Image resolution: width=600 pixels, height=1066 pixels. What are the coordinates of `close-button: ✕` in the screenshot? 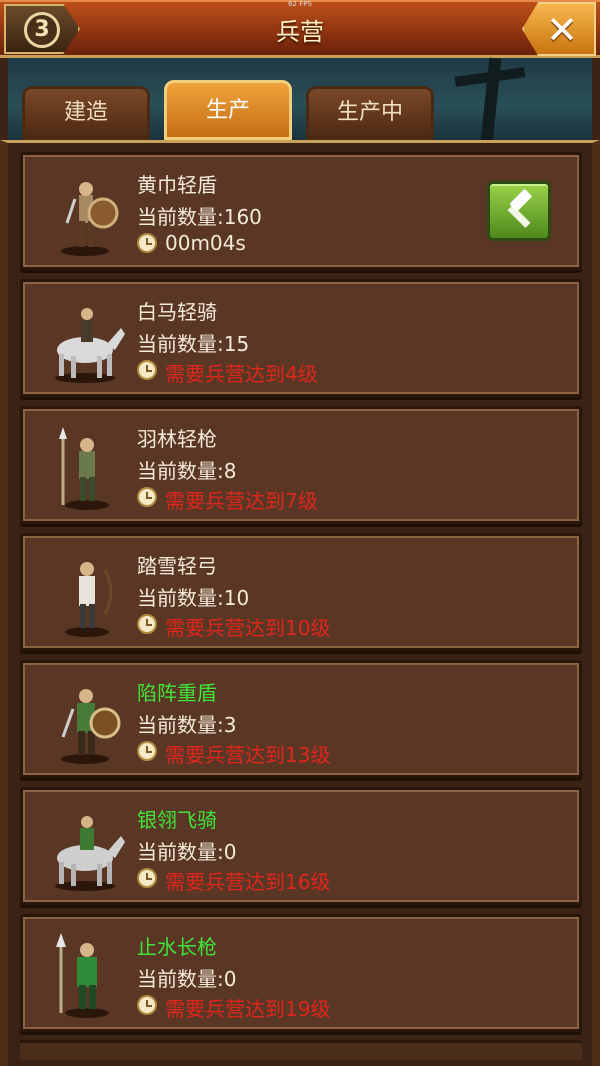 It's located at (559, 29).